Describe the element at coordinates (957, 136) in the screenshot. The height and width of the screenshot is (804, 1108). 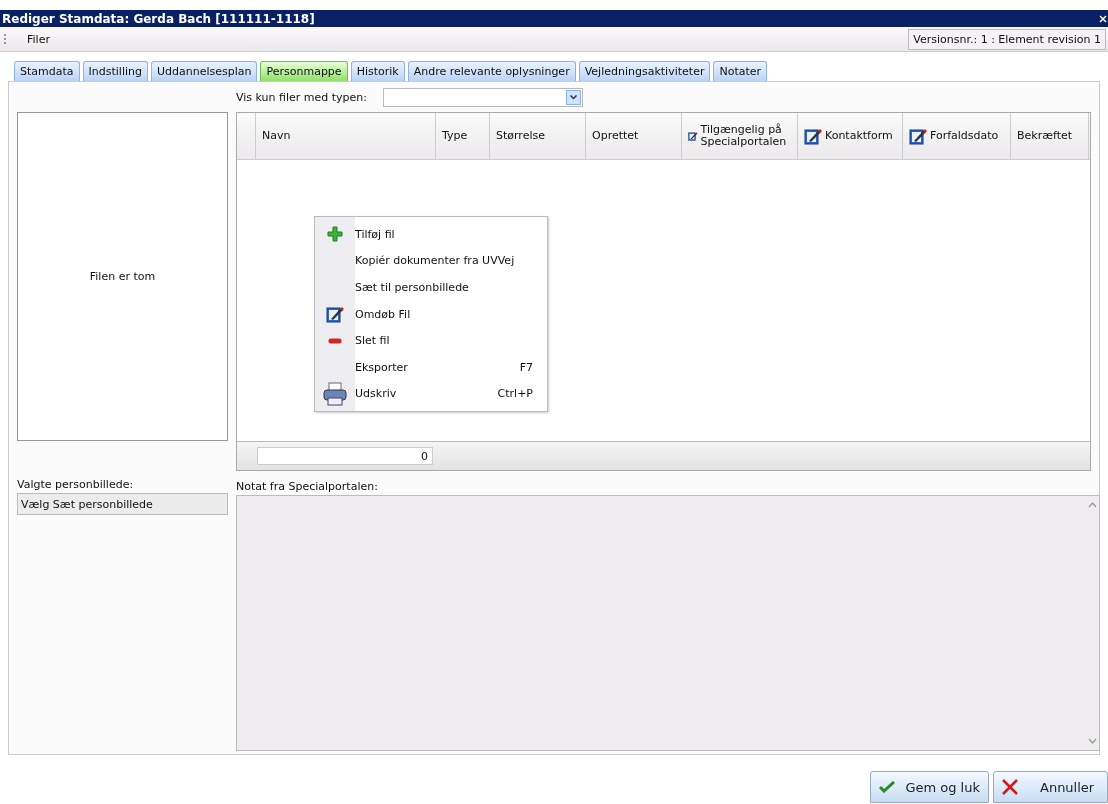
I see `column-header: Forfaldsdato` at that location.